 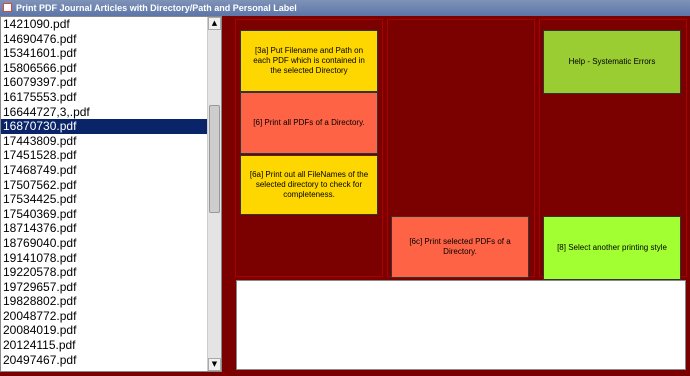 I want to click on list-item: 20497467.pdf, so click(x=104, y=360).